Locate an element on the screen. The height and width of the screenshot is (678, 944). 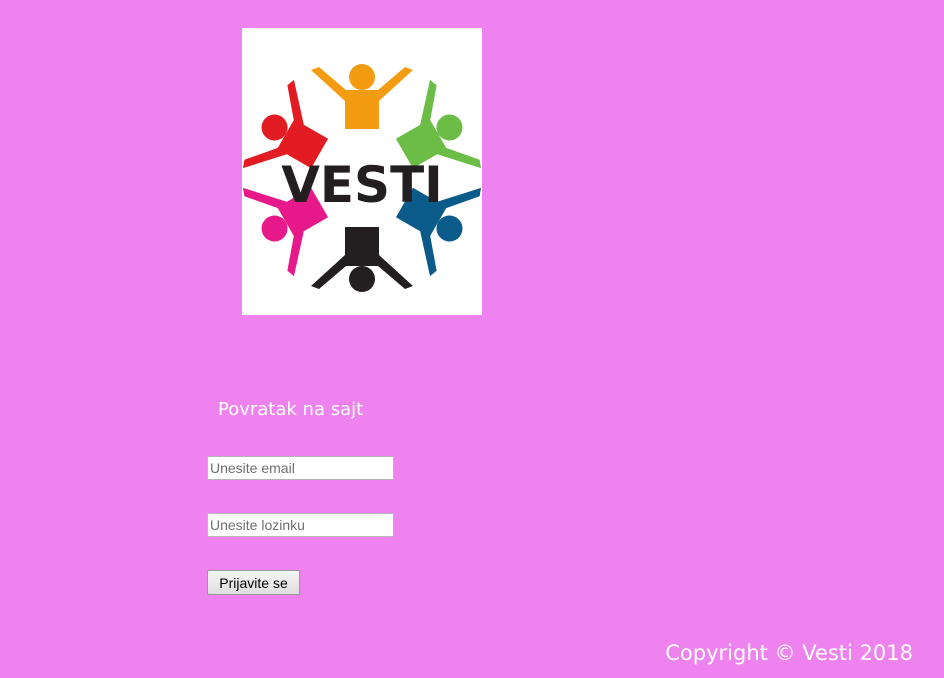
vesti-logo-graphic: VESTI is located at coordinates (362, 178).